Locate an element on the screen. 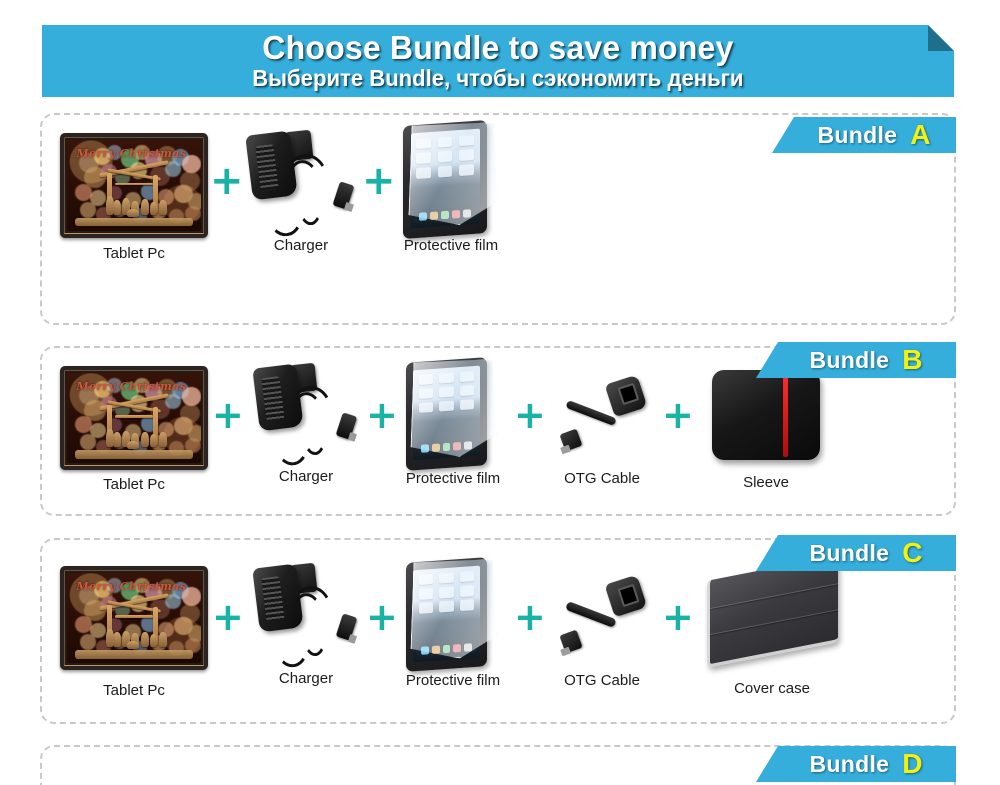 The width and height of the screenshot is (1000, 785). sleeve-case is located at coordinates (766, 415).